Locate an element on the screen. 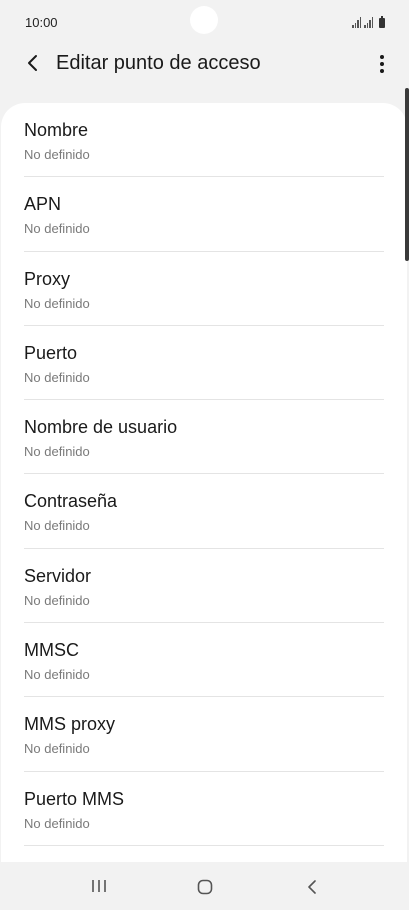  status-icons is located at coordinates (368, 22).